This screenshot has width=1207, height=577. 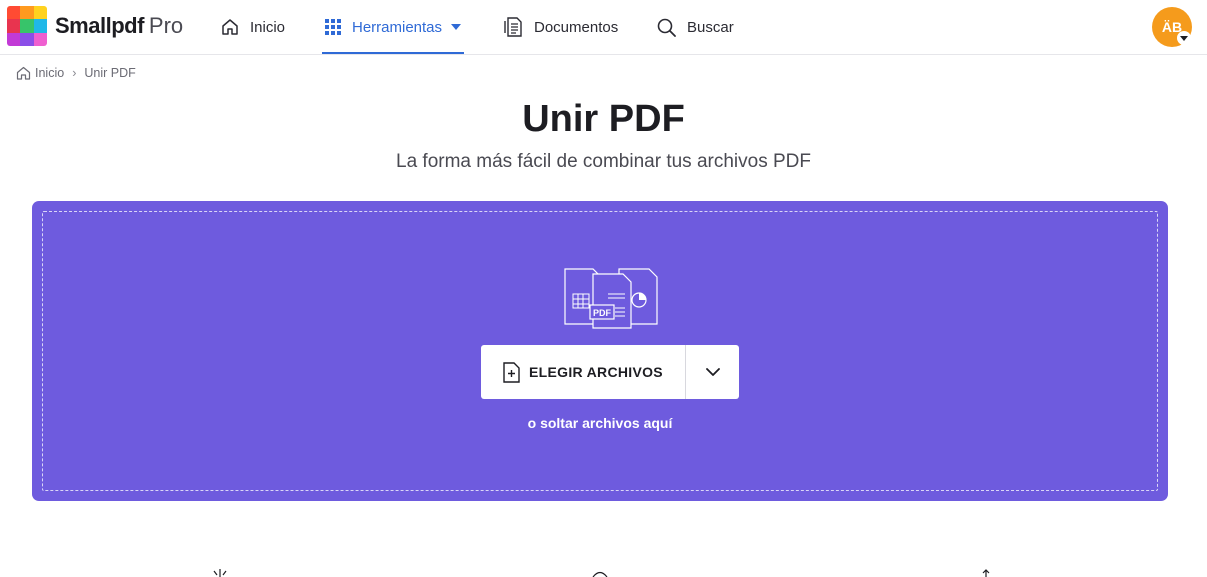 I want to click on breadcrumb: Inicio › Unir PDF, so click(x=76, y=73).